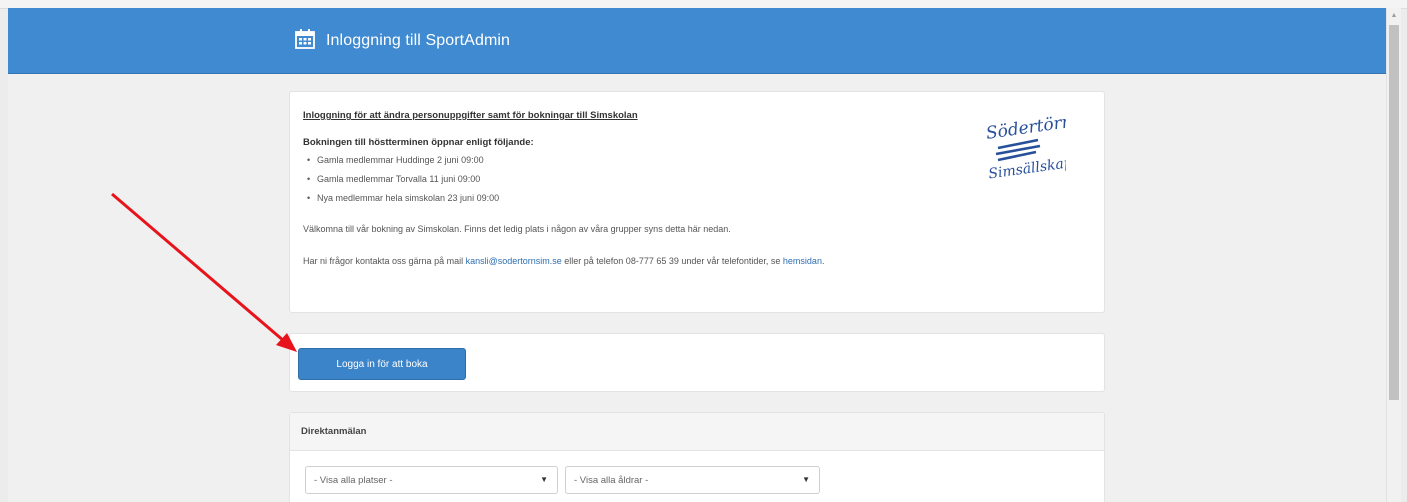  Describe the element at coordinates (690, 160) in the screenshot. I see `list-item: Gamla medlemmar Huddinge 2 juni 09:00` at that location.